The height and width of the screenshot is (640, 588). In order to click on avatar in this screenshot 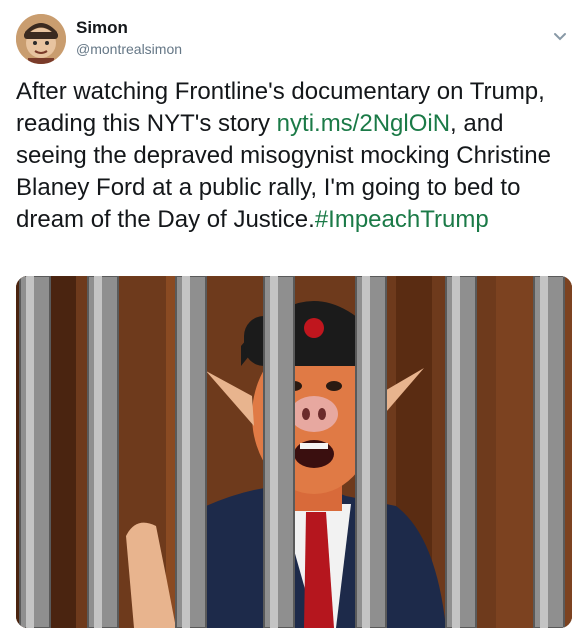, I will do `click(41, 39)`.